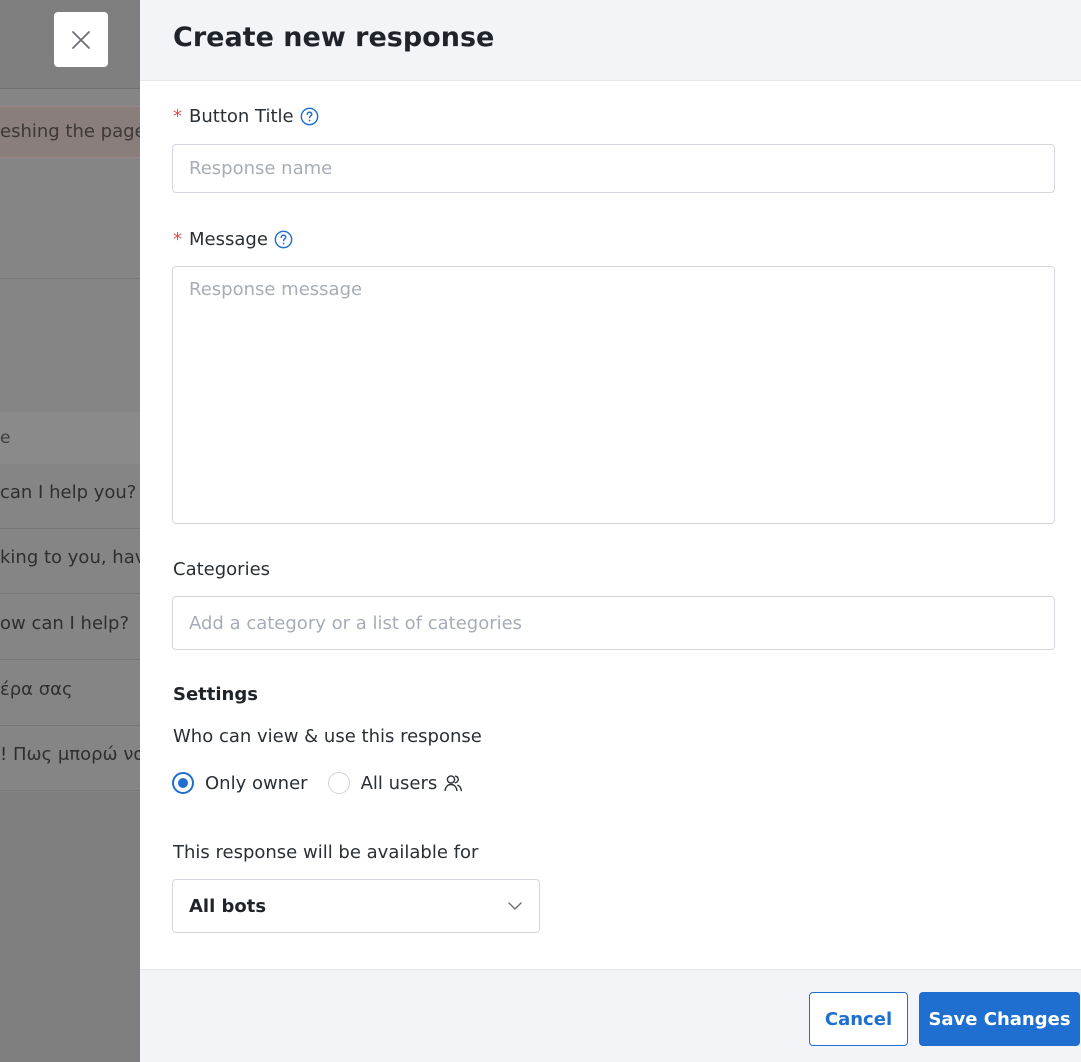 This screenshot has width=1081, height=1062. Describe the element at coordinates (334, 37) in the screenshot. I see `drawer-title: Create new response` at that location.